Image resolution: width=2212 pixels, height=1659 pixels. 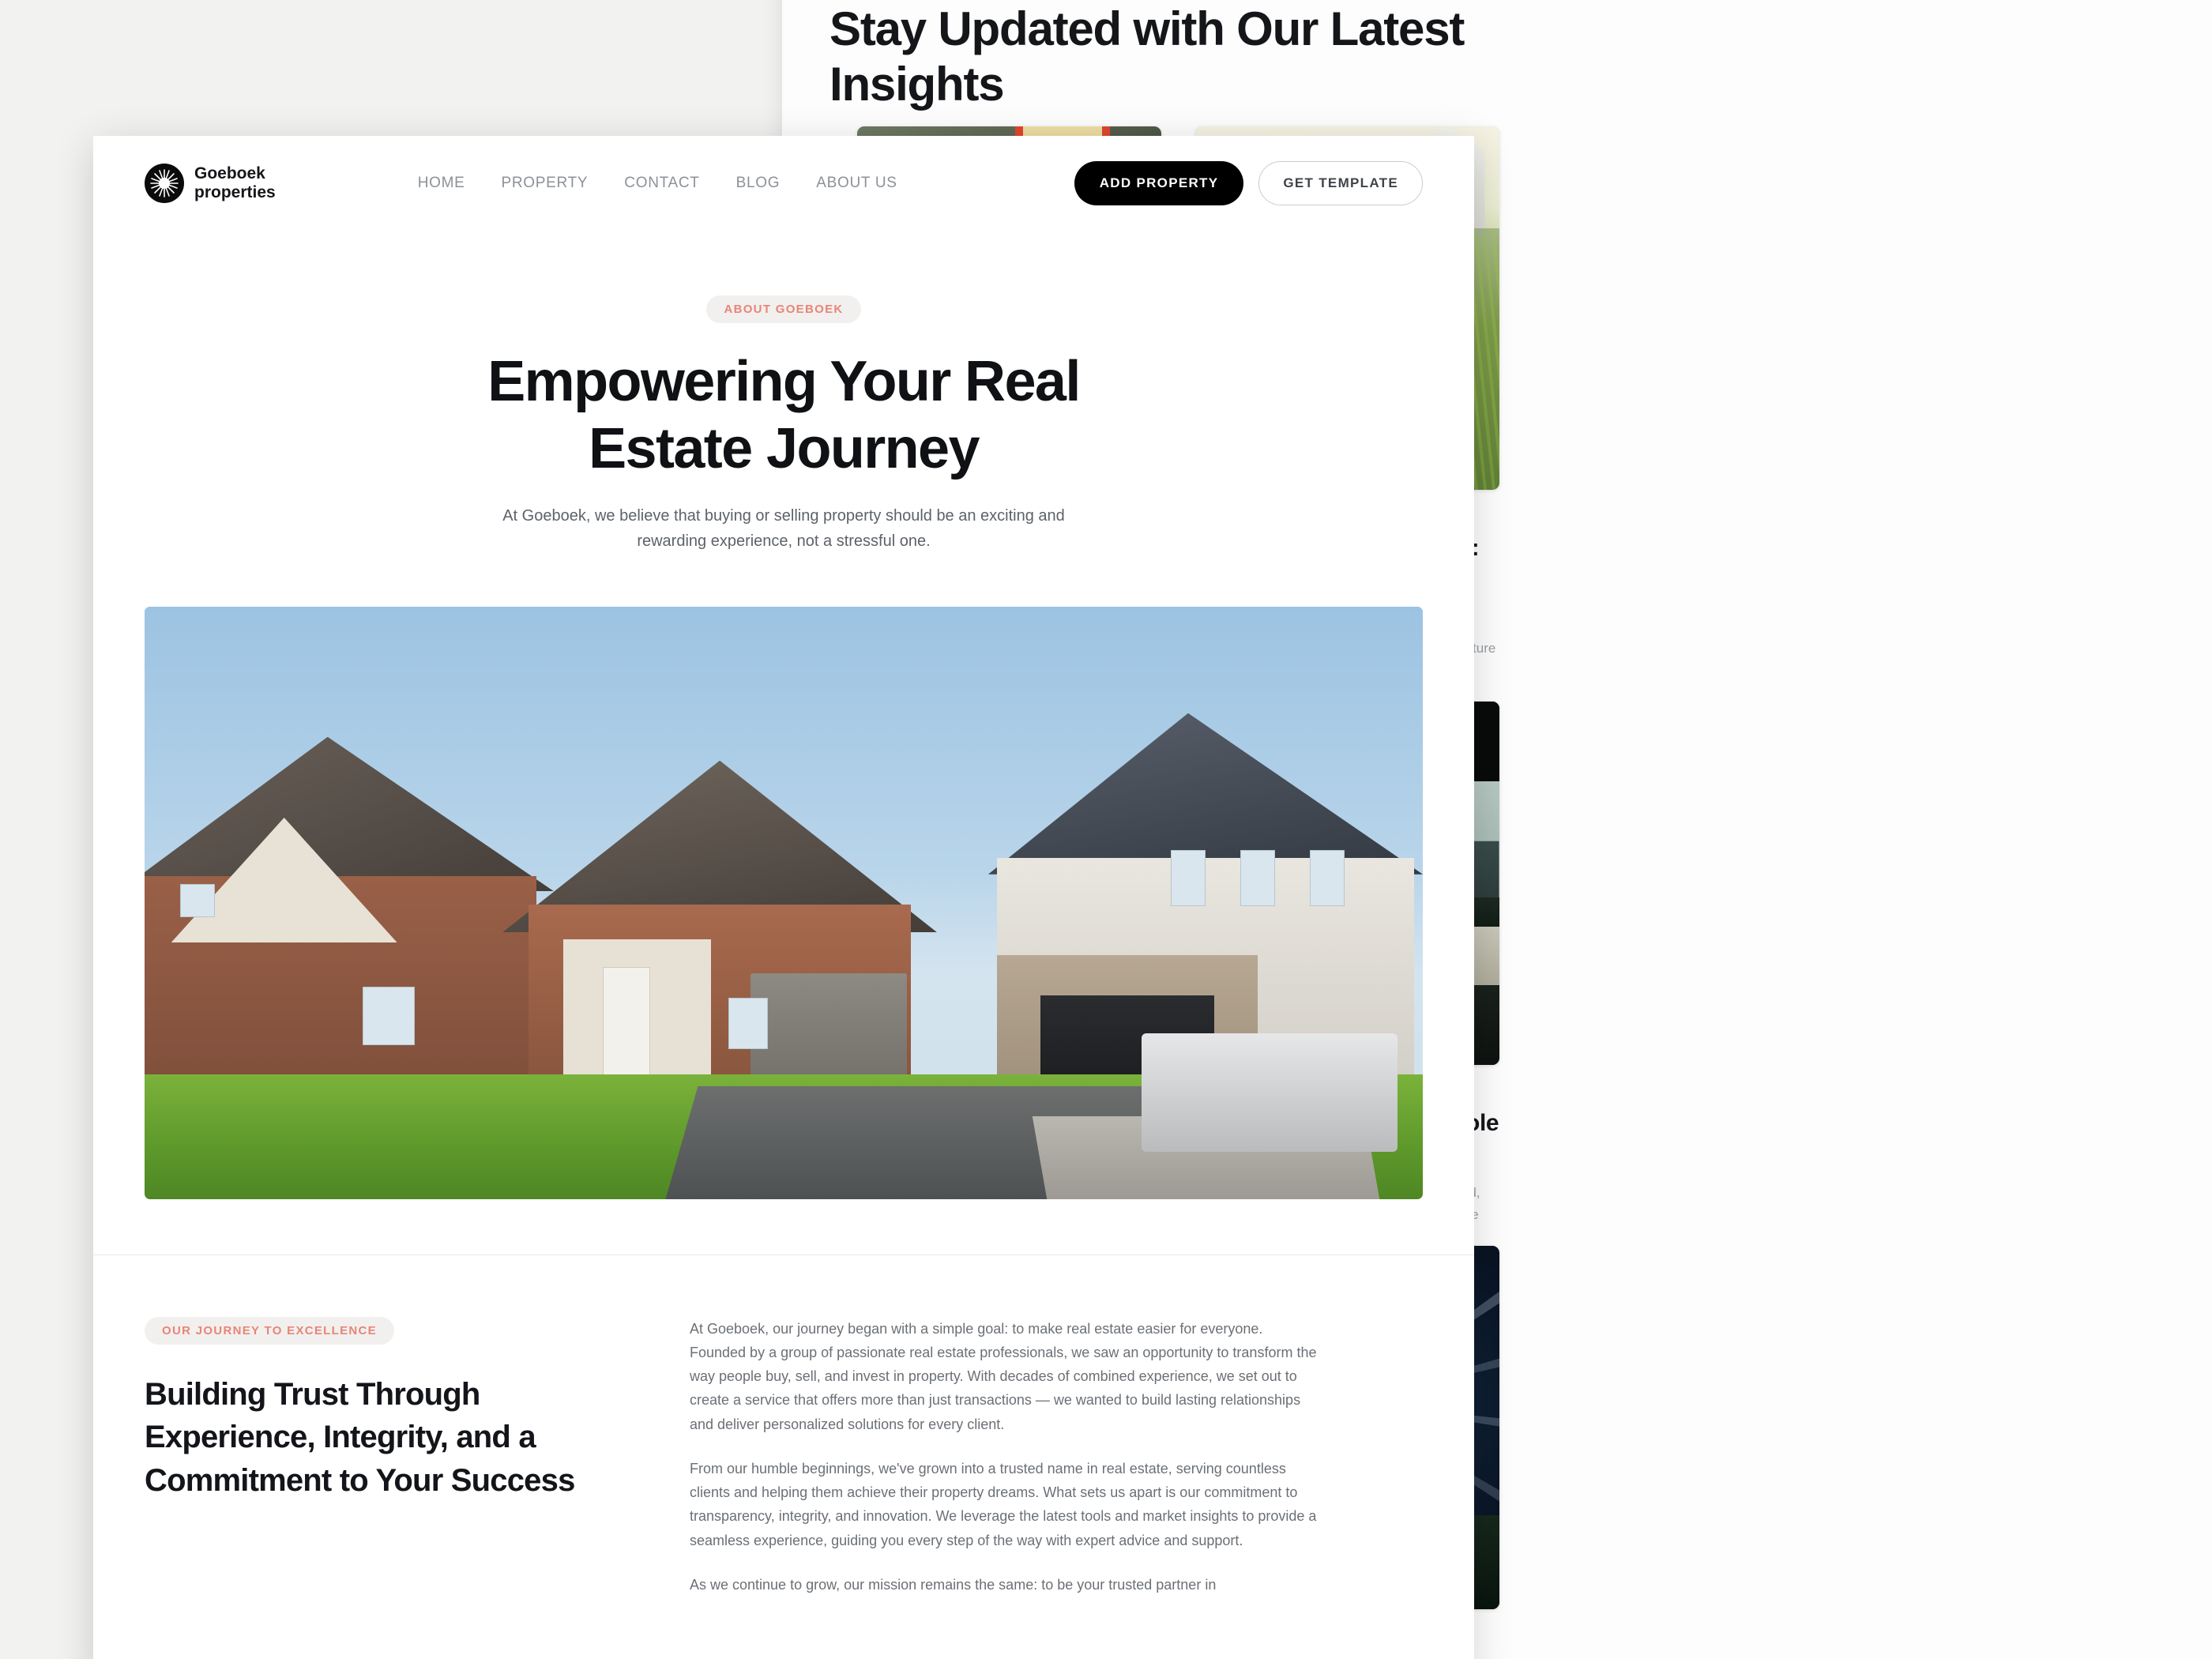 I want to click on brand-logo: Goeboek properties, so click(x=211, y=183).